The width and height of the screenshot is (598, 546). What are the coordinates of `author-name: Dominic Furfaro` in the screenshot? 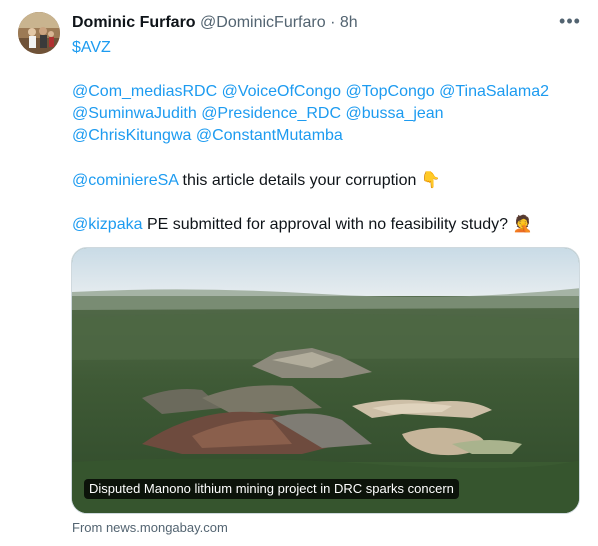 It's located at (134, 22).